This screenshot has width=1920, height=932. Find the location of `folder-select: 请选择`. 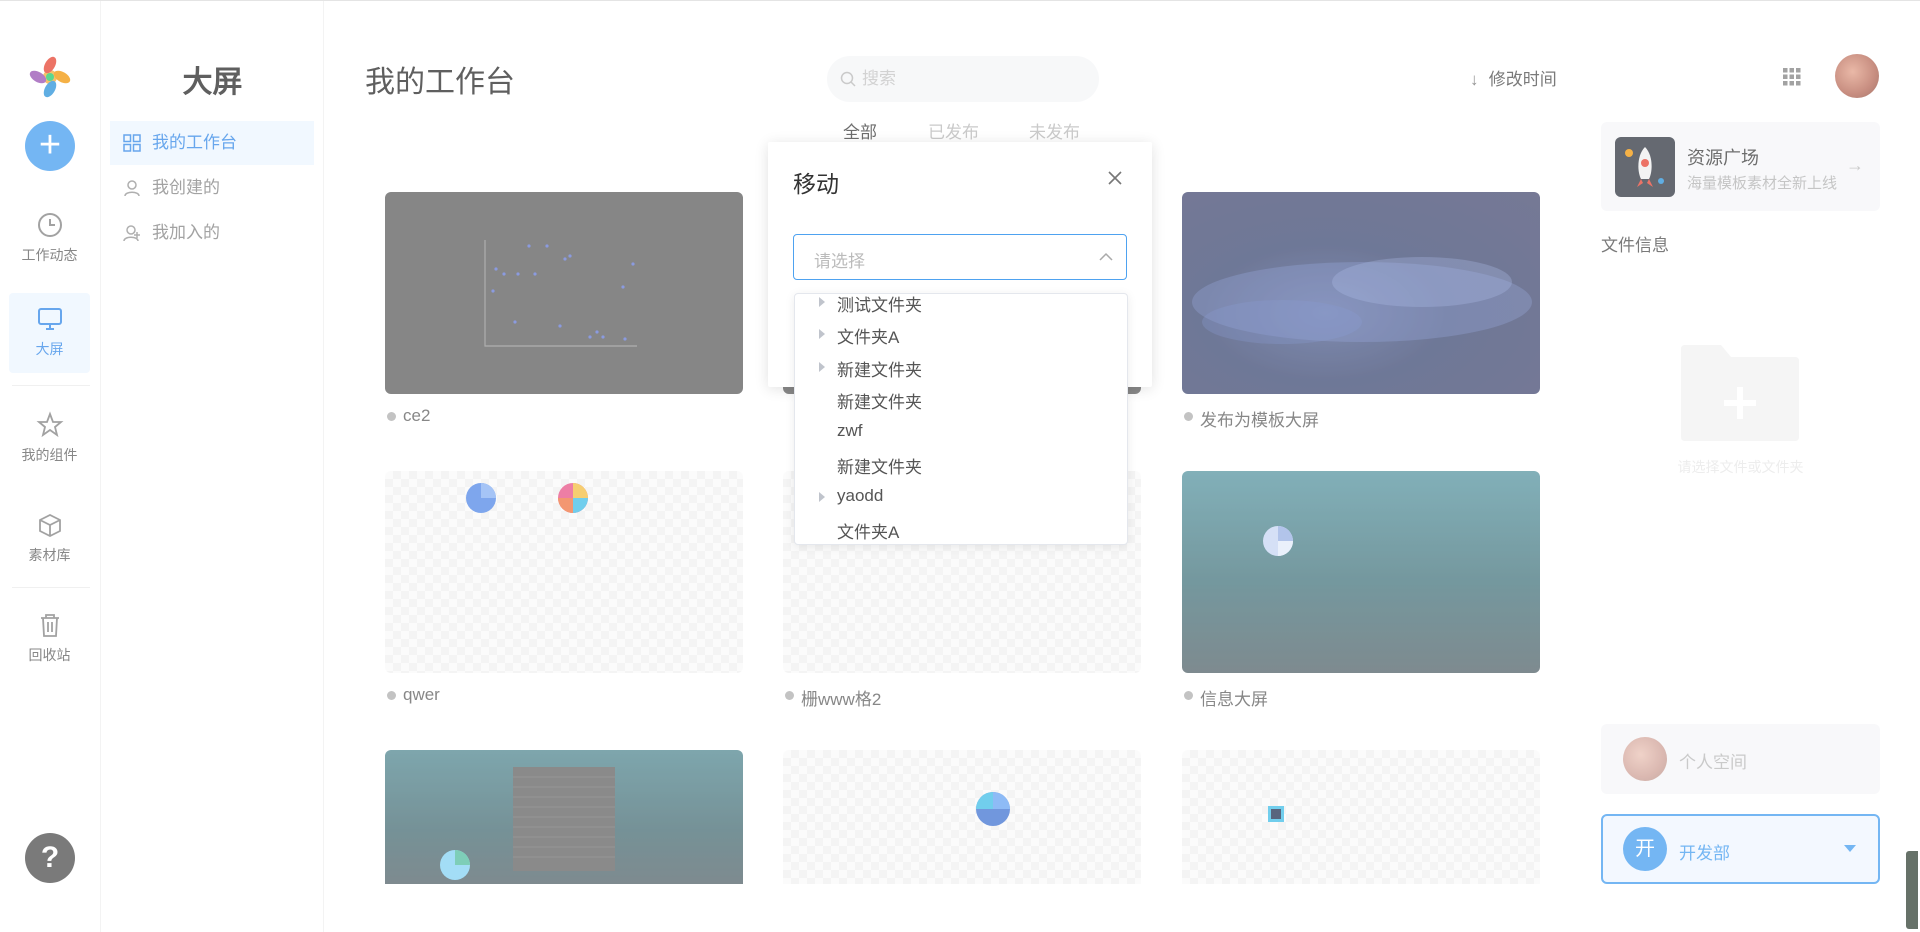

folder-select: 请选择 is located at coordinates (960, 257).